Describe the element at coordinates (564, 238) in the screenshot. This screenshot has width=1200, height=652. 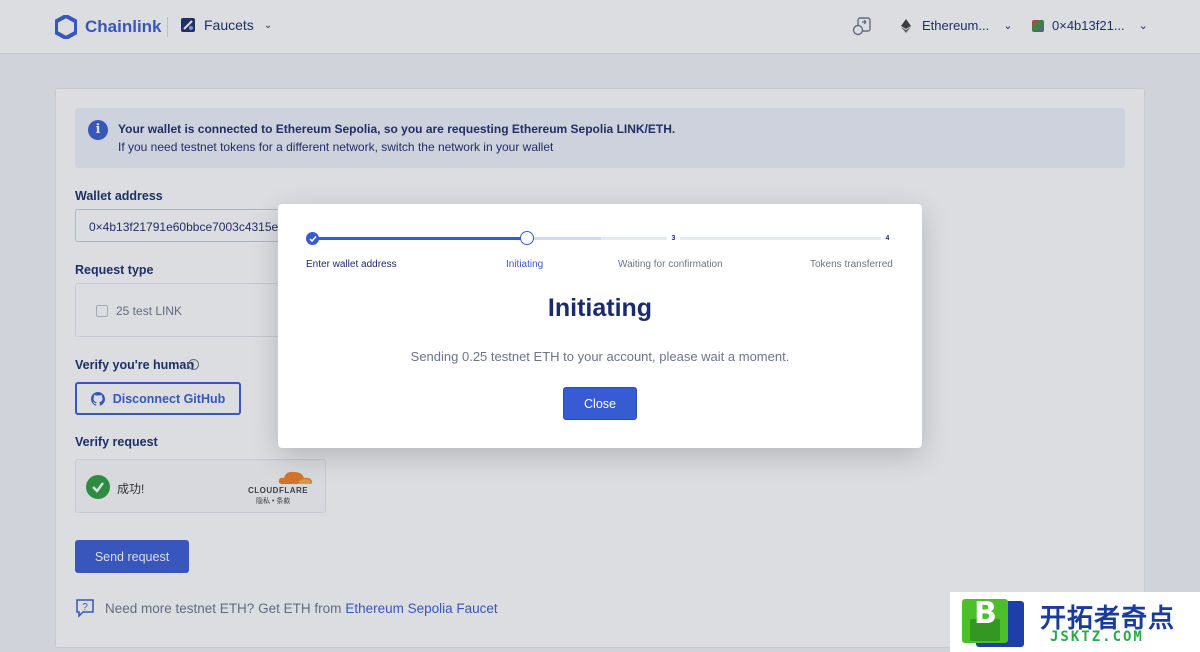
I see `progress-fill-partial` at that location.